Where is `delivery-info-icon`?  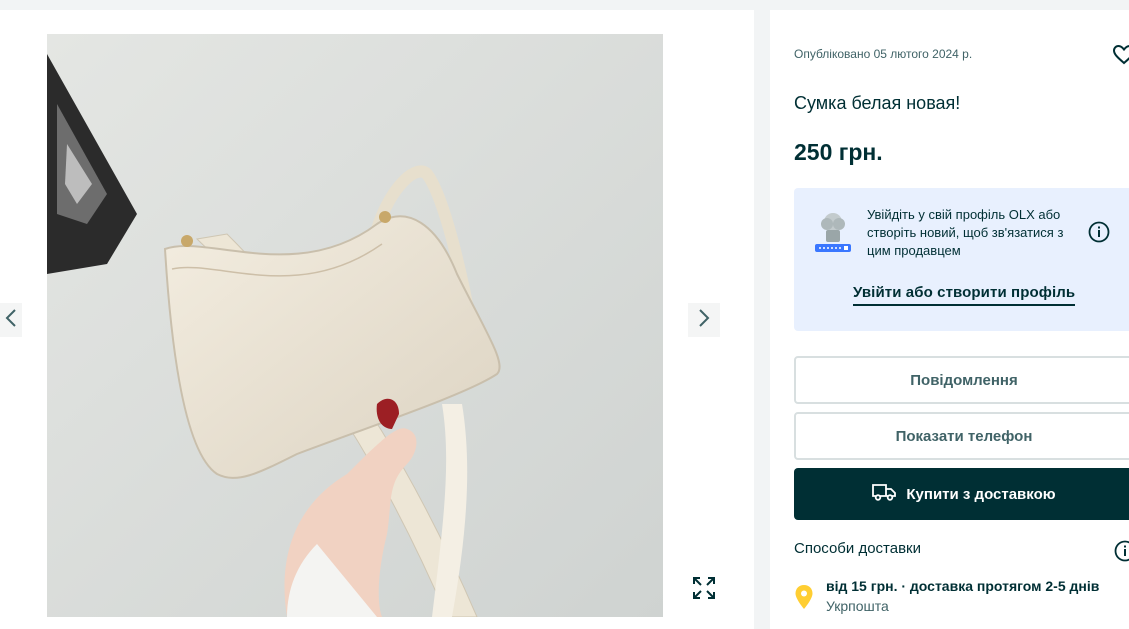 delivery-info-icon is located at coordinates (1121, 553).